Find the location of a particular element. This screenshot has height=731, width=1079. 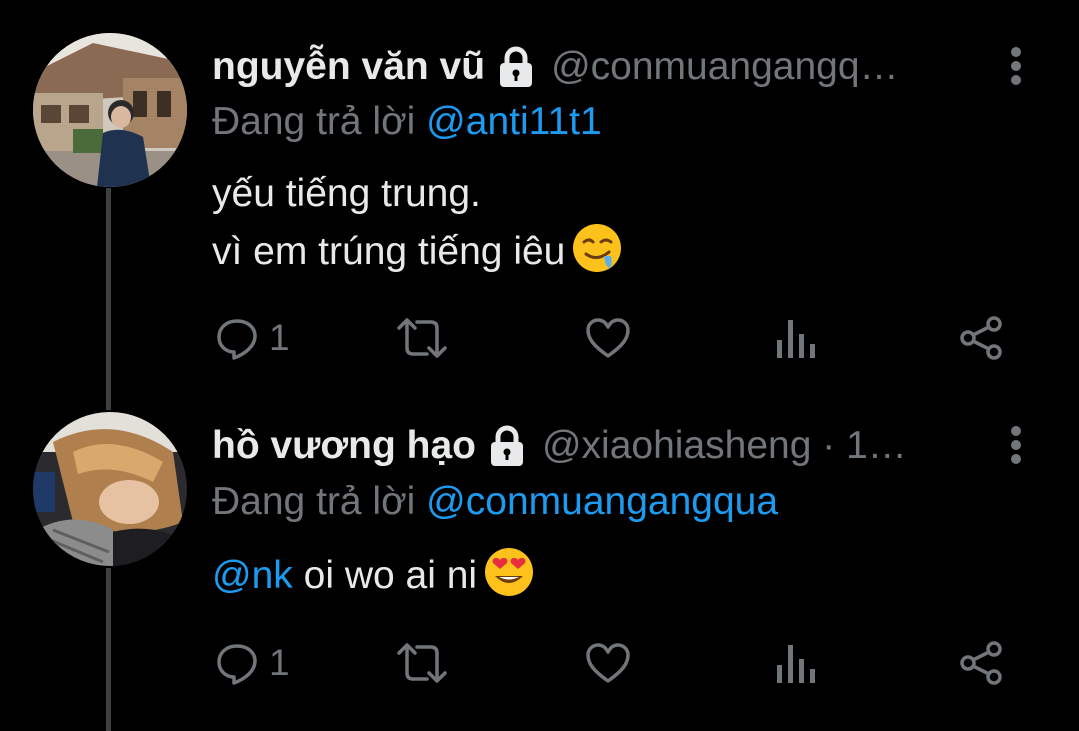

tweet-text-line-2: vì em trúng tiếng iêu is located at coordinates (417, 251).